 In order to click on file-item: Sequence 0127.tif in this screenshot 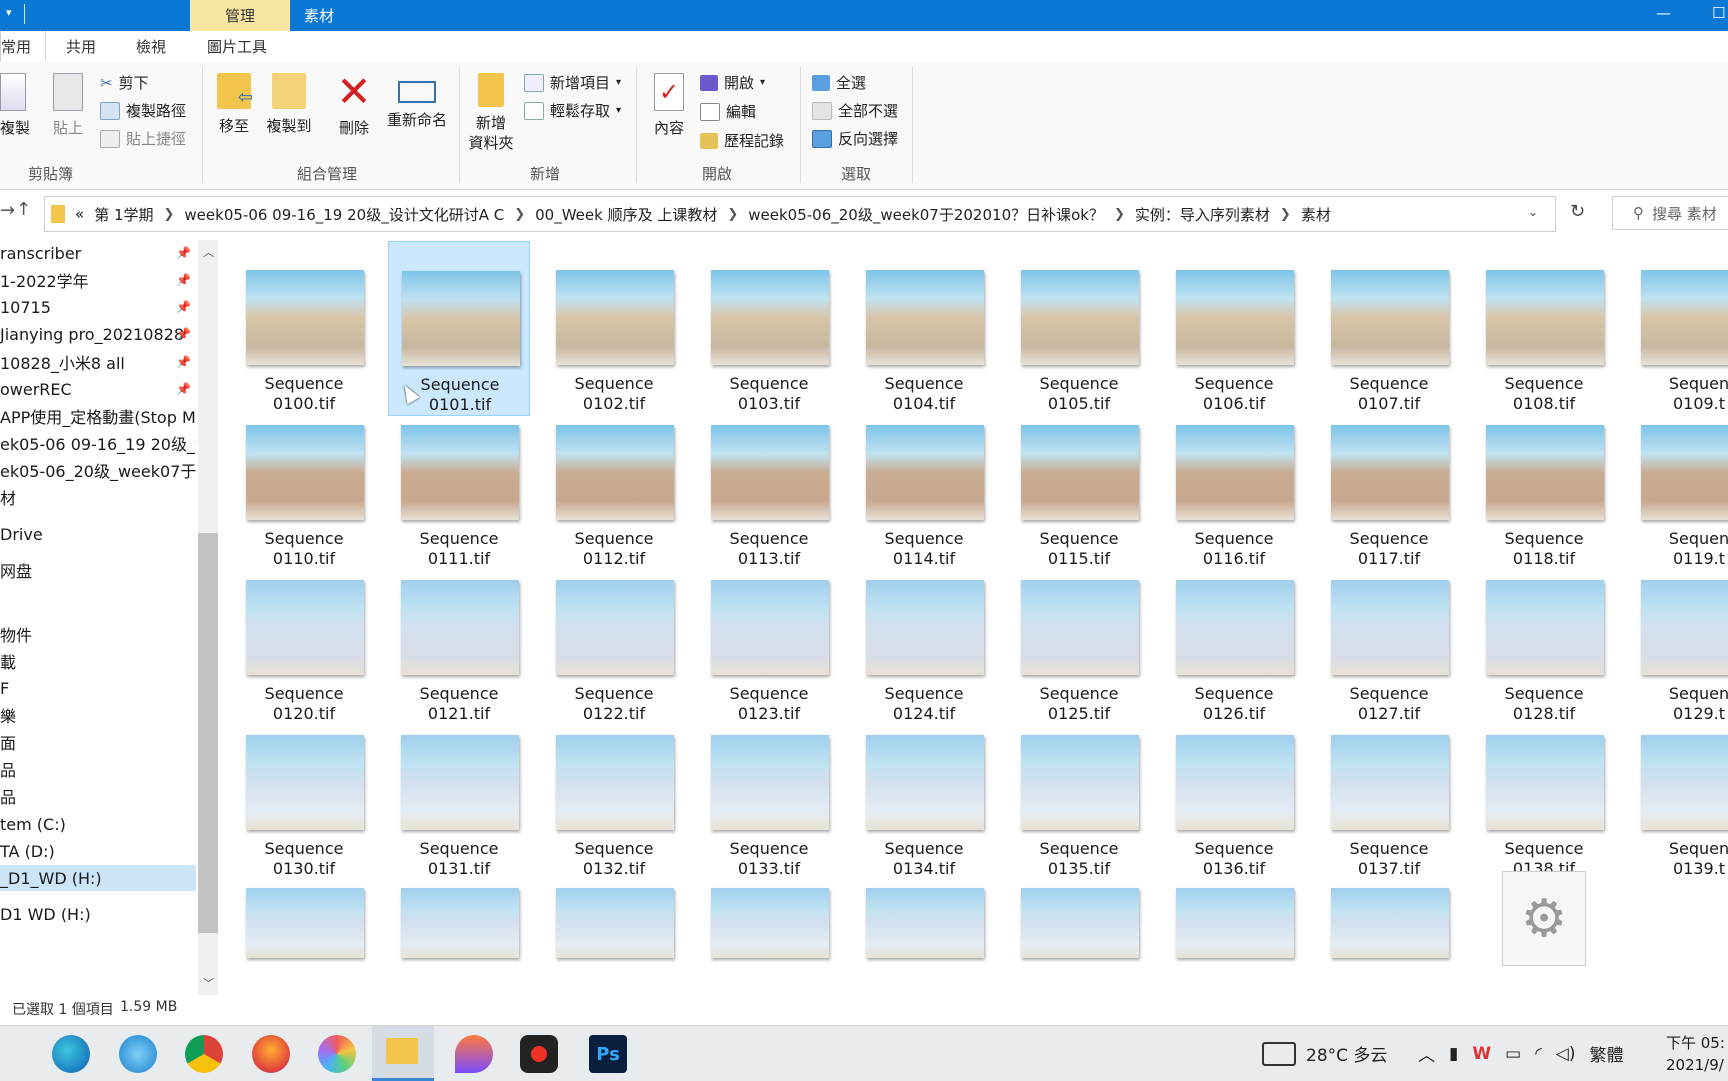, I will do `click(1389, 638)`.